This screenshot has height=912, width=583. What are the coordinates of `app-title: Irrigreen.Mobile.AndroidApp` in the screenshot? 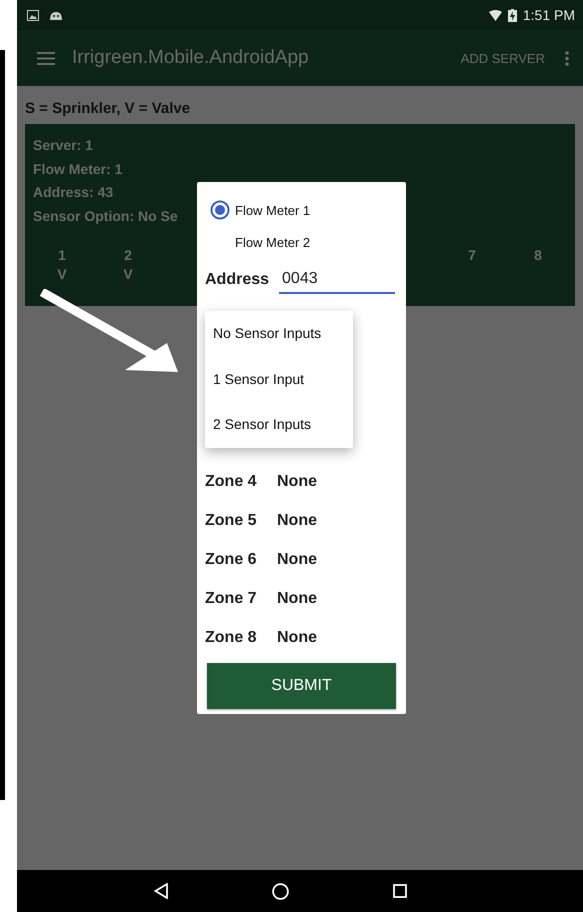 It's located at (191, 58).